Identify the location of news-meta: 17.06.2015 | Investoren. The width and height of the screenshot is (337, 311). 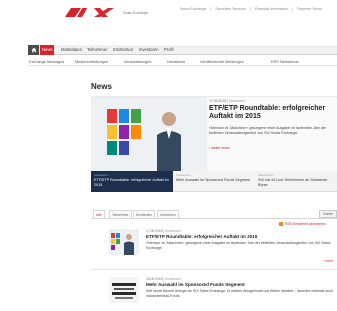
(163, 231).